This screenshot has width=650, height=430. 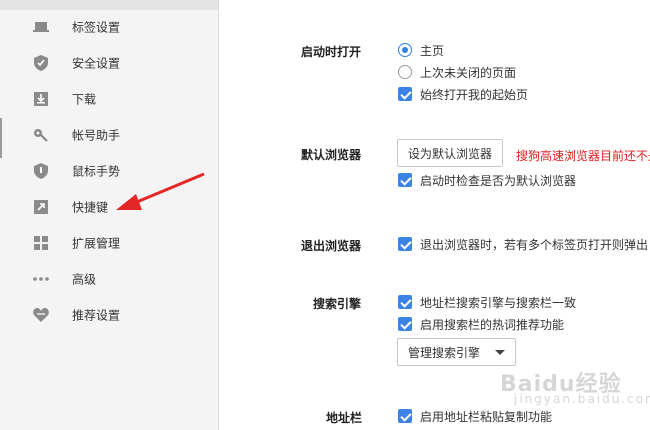 I want to click on sidebar-item-advanced: 高级, so click(x=109, y=279).